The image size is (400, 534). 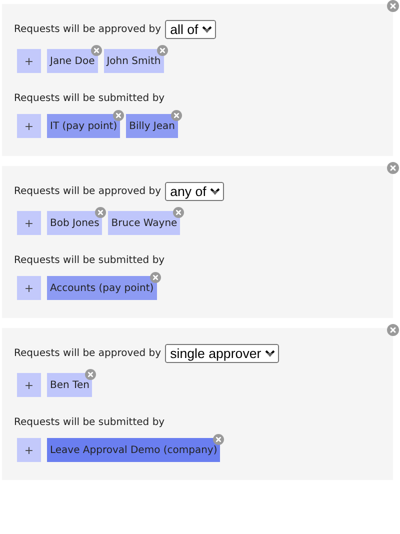 What do you see at coordinates (83, 126) in the screenshot?
I see `person-tag: IT (pay point)` at bounding box center [83, 126].